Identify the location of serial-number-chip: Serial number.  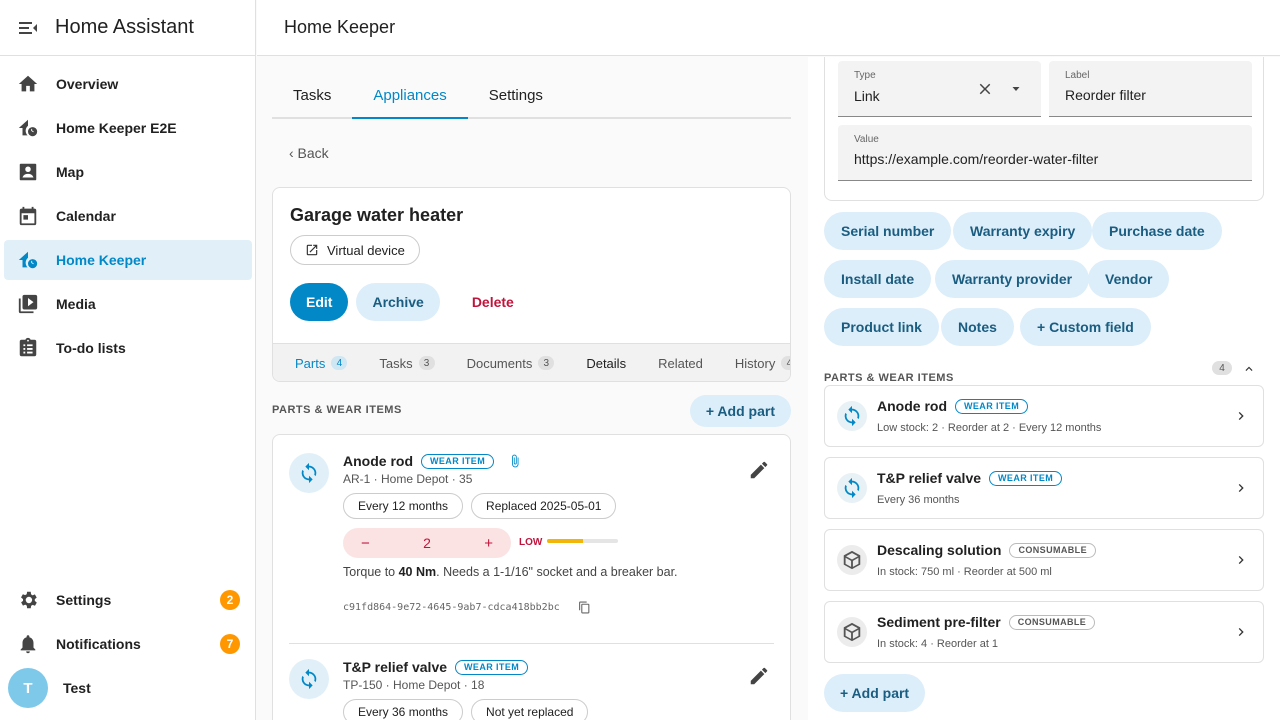
(888, 231).